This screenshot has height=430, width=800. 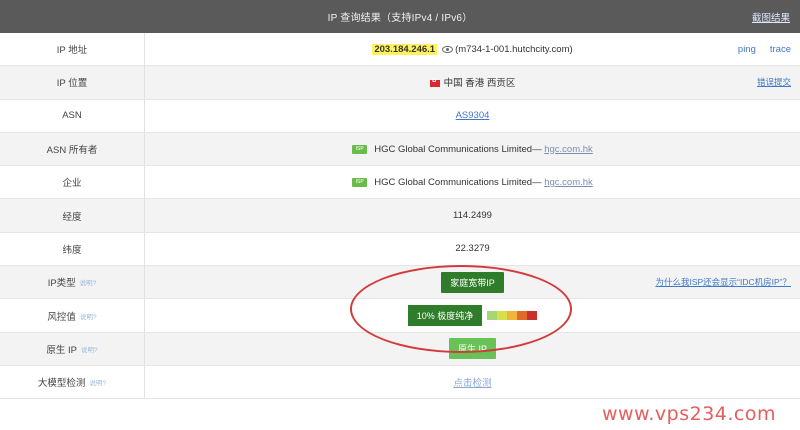 What do you see at coordinates (61, 350) in the screenshot?
I see `row-label: 原生 IP` at bounding box center [61, 350].